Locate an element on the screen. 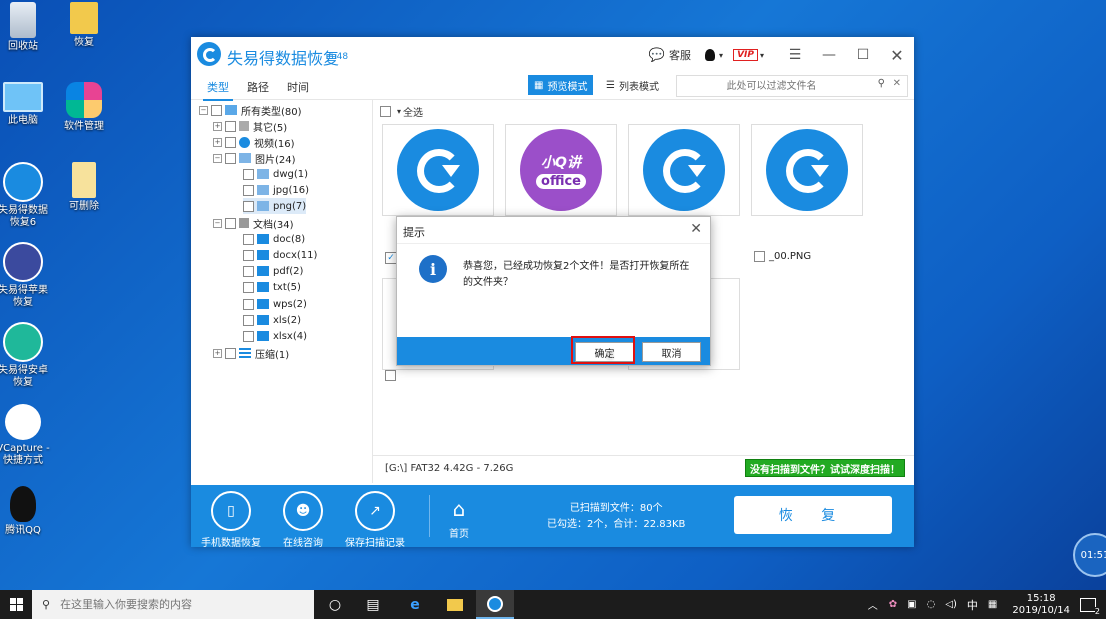  tray-chevron-icon: ︿ is located at coordinates (873, 604).